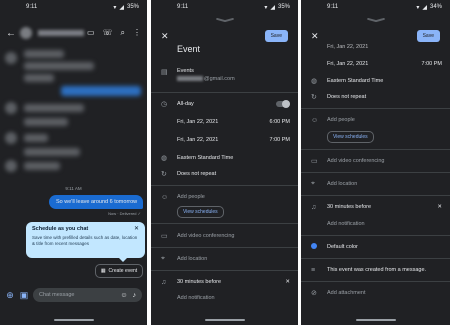  What do you see at coordinates (61, 33) in the screenshot?
I see `contact-name` at bounding box center [61, 33].